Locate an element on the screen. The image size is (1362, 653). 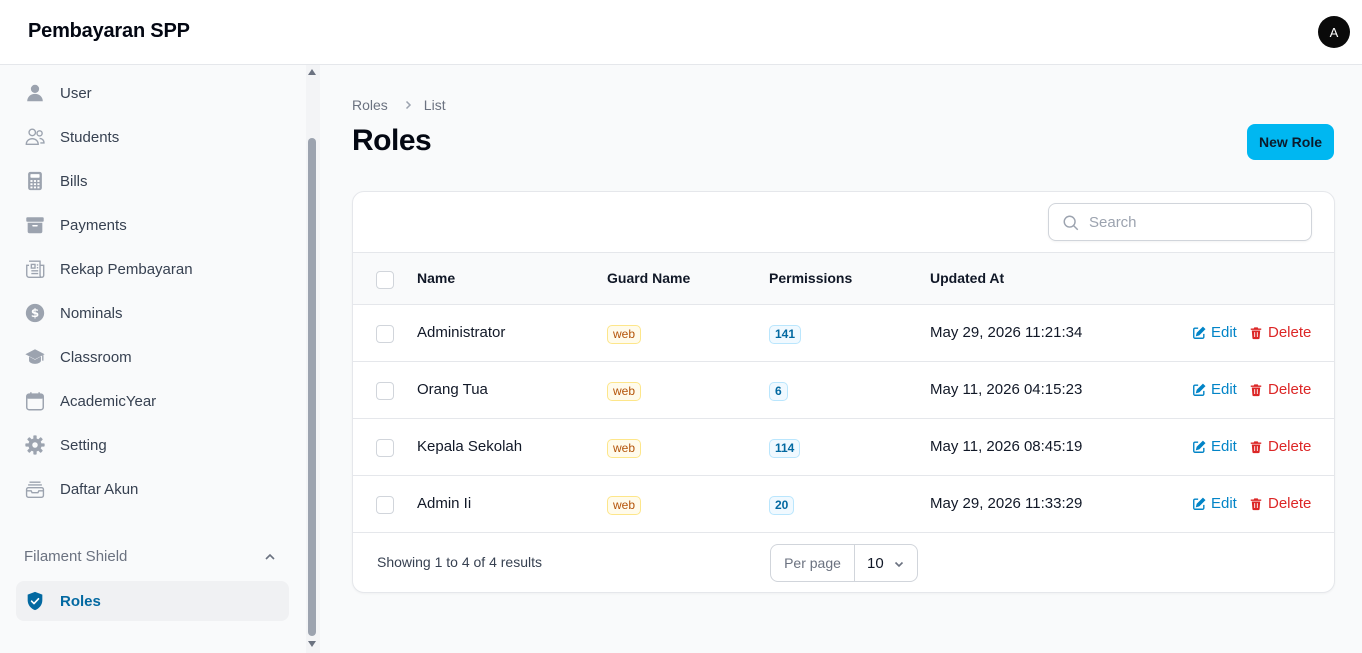
updated-at: May 11, 2026 04:15:23 is located at coordinates (1006, 389).